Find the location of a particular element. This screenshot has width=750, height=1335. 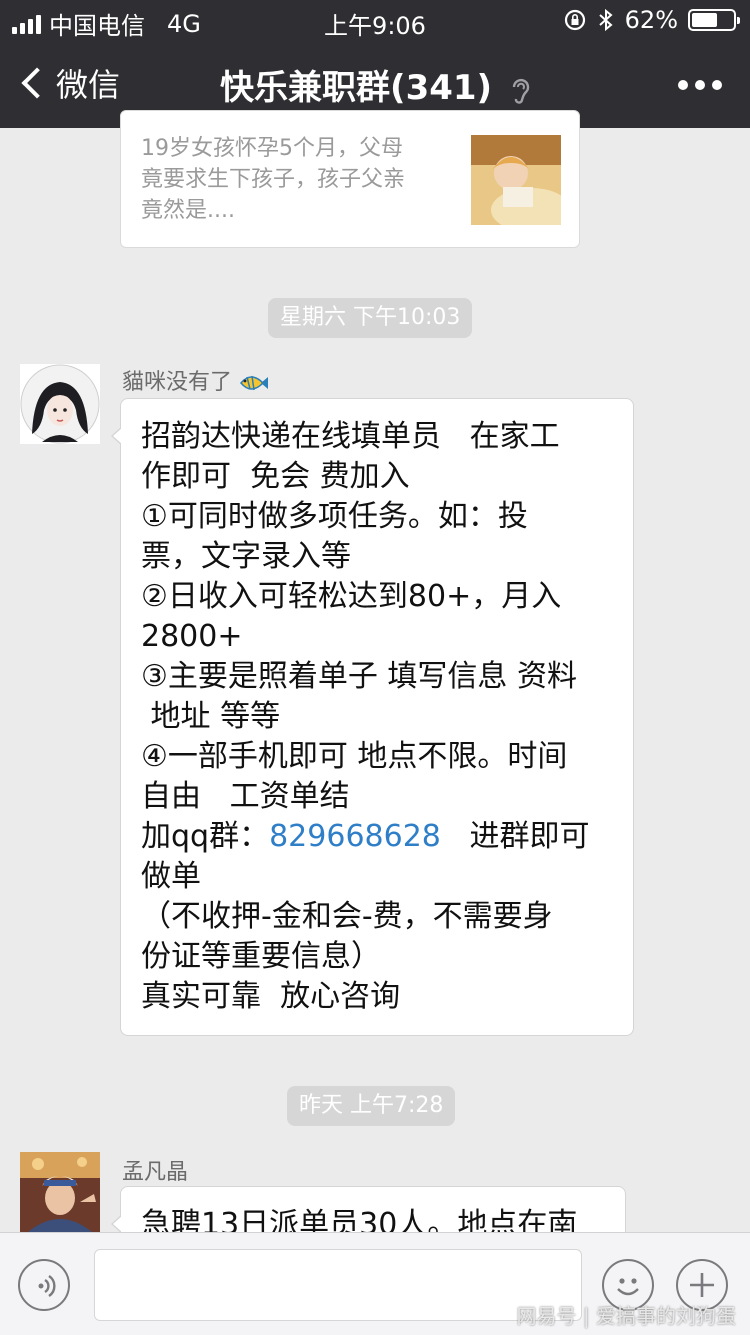

bluetooth-icon is located at coordinates (605, 20).